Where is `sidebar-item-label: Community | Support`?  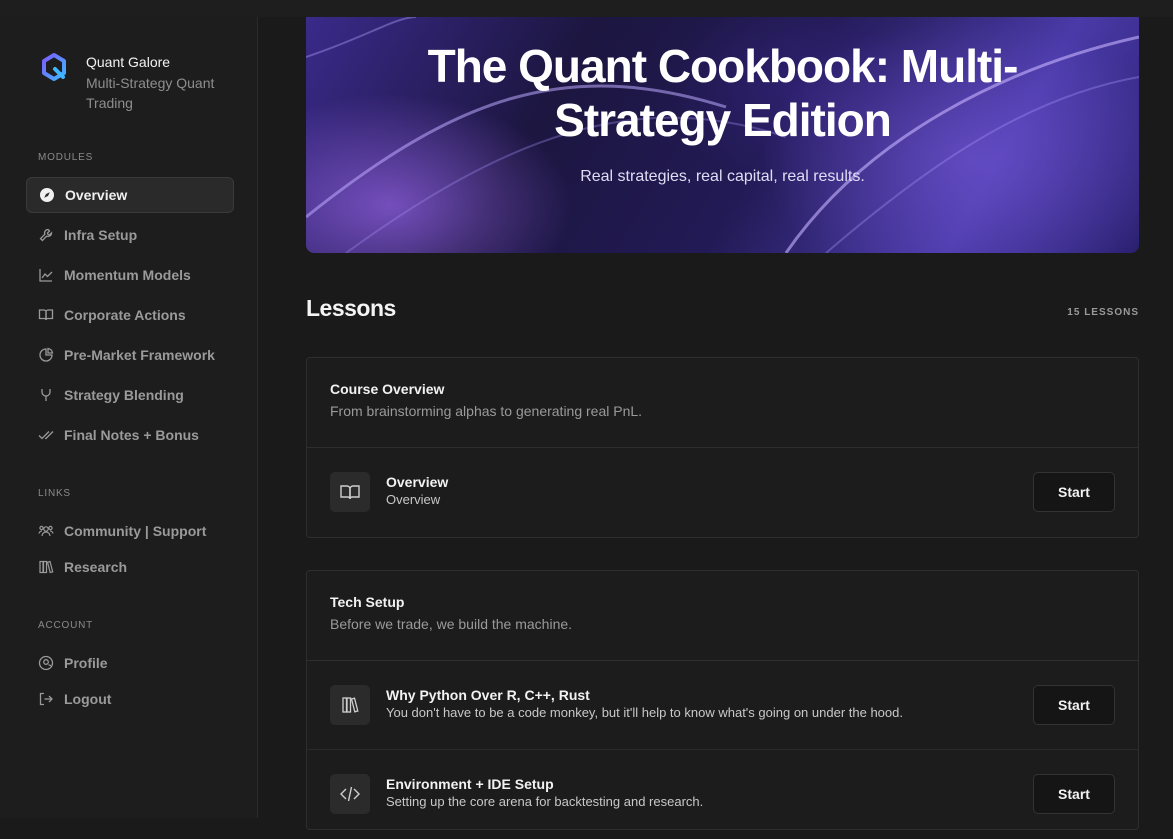
sidebar-item-label: Community | Support is located at coordinates (135, 531).